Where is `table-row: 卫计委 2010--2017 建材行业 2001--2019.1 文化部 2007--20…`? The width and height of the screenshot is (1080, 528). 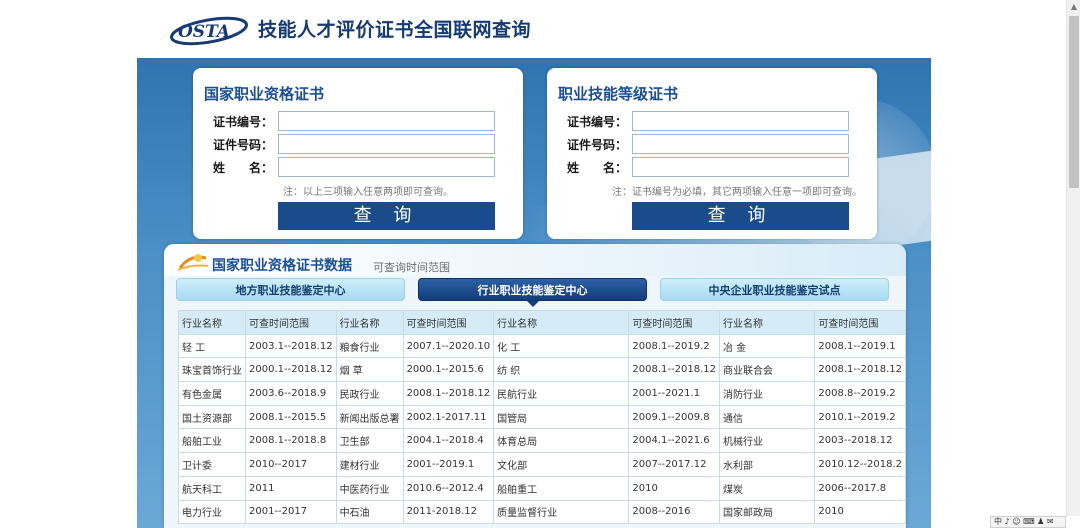
table-row: 卫计委 2010--2017 建材行业 2001--2019.1 文化部 2007--20… is located at coordinates (542, 464).